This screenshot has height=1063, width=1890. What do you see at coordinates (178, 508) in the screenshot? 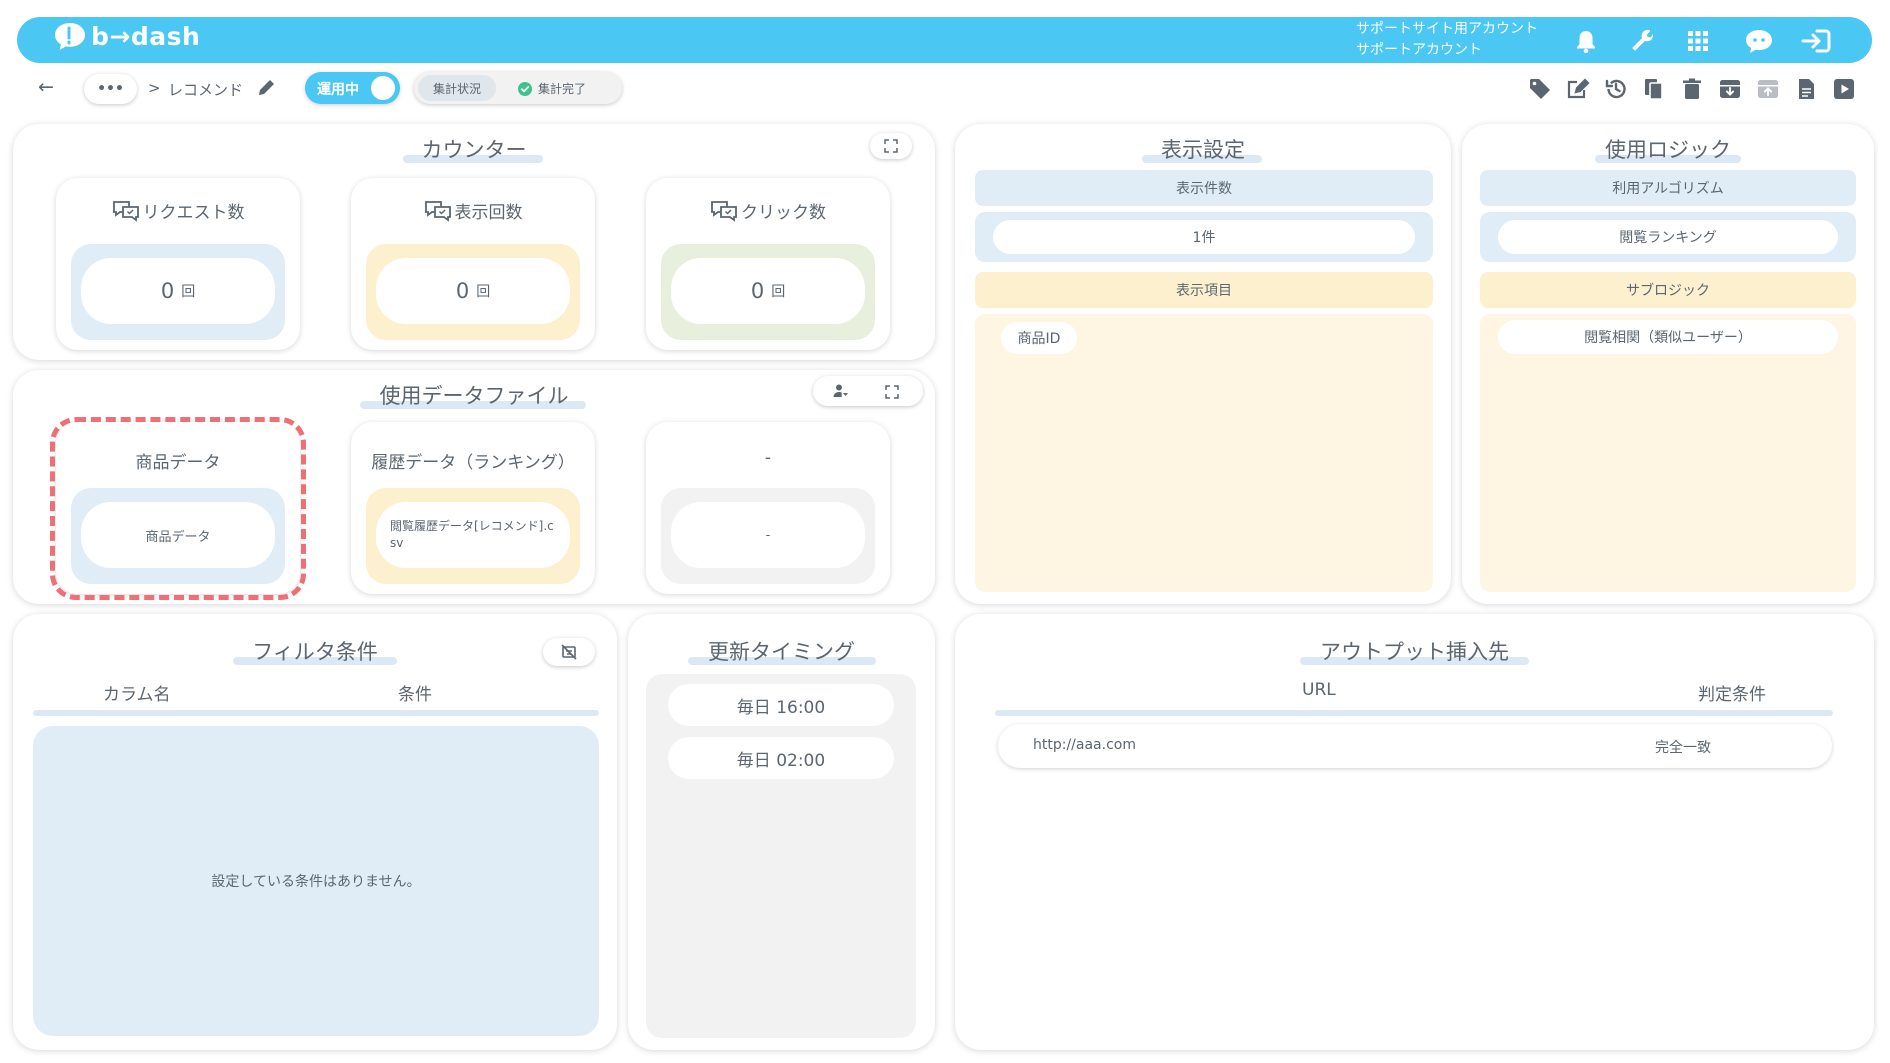
I see `highlight-frame` at bounding box center [178, 508].